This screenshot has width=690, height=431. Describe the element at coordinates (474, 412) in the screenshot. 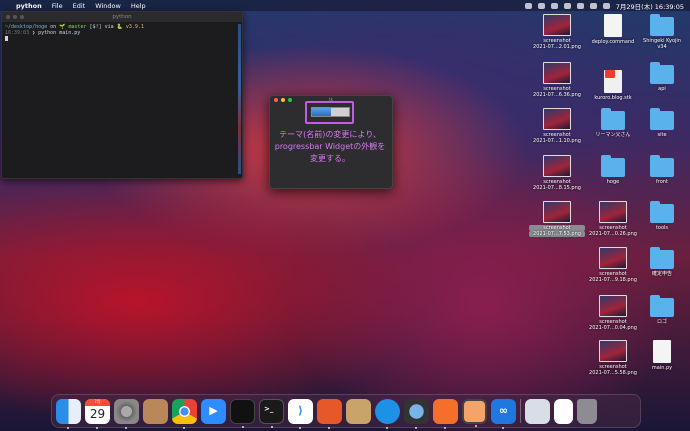

I see `sublime-icon` at that location.